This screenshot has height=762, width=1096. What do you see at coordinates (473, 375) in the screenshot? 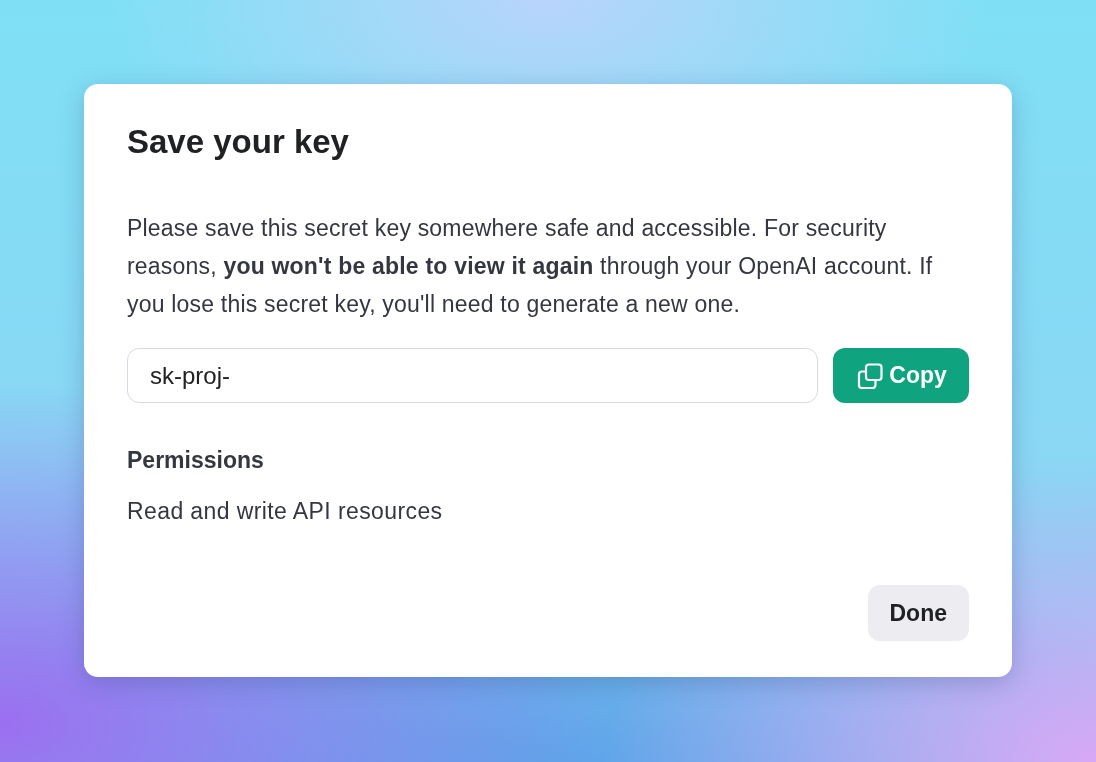
I see `key-field: sk-proj-` at bounding box center [473, 375].